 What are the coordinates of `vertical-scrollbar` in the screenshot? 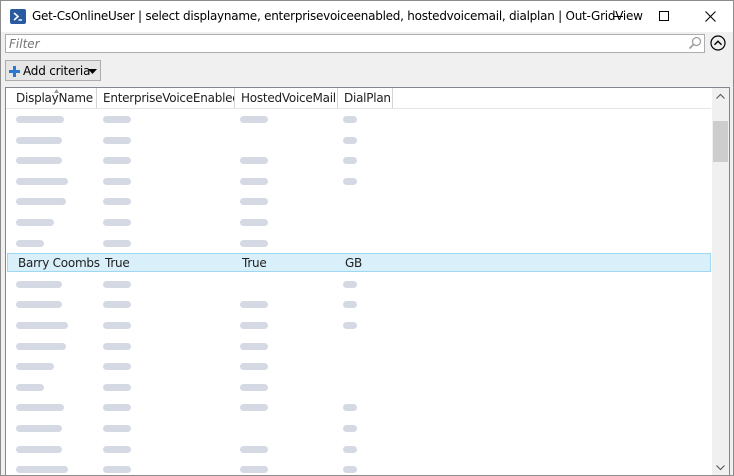 It's located at (720, 282).